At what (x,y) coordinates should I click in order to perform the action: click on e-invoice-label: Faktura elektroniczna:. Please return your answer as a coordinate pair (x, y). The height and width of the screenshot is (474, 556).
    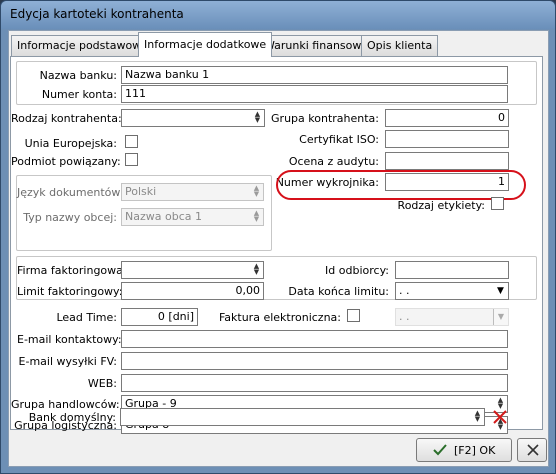
    Looking at the image, I should click on (279, 317).